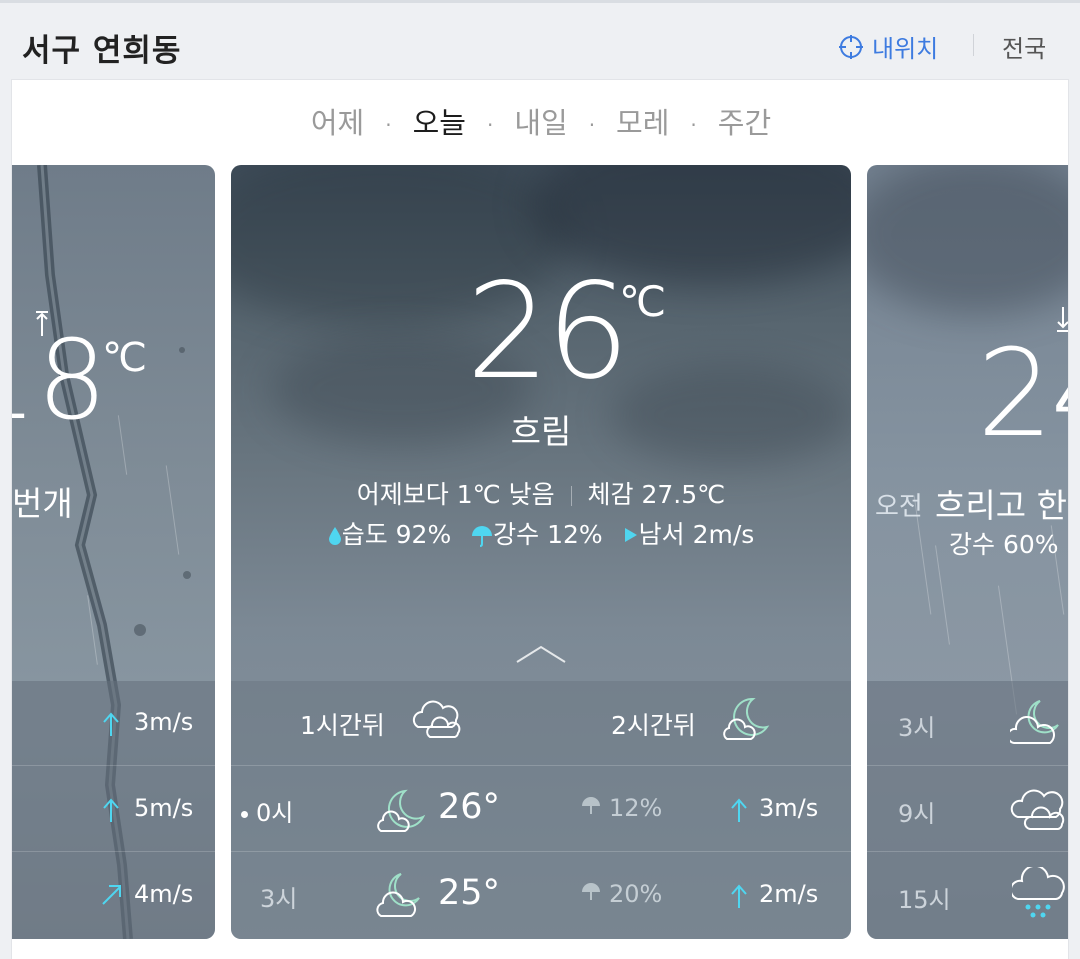  What do you see at coordinates (334, 536) in the screenshot?
I see `water-drop-icon` at bounding box center [334, 536].